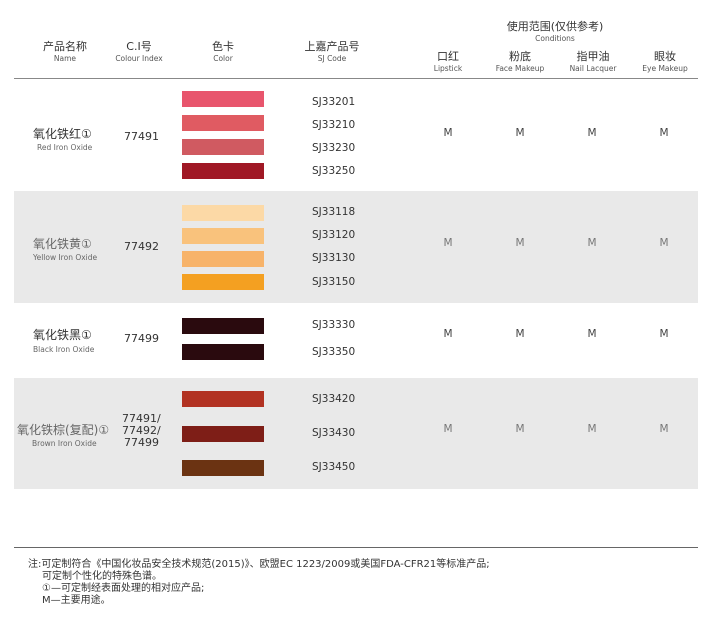 This screenshot has width=703, height=630. I want to click on header-name: 产品名称 Name, so click(65, 50).